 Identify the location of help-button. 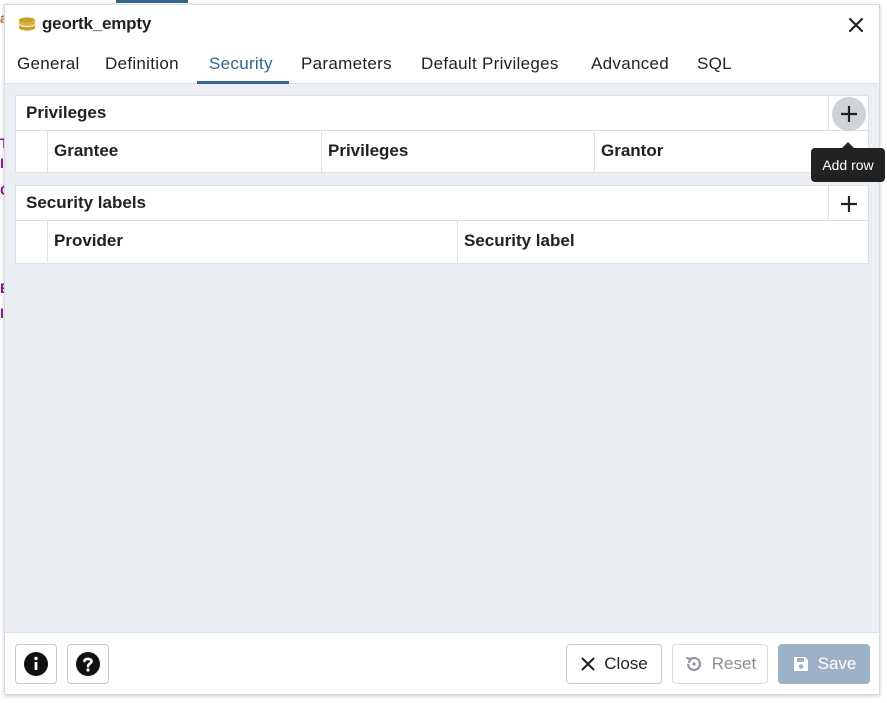
(88, 664).